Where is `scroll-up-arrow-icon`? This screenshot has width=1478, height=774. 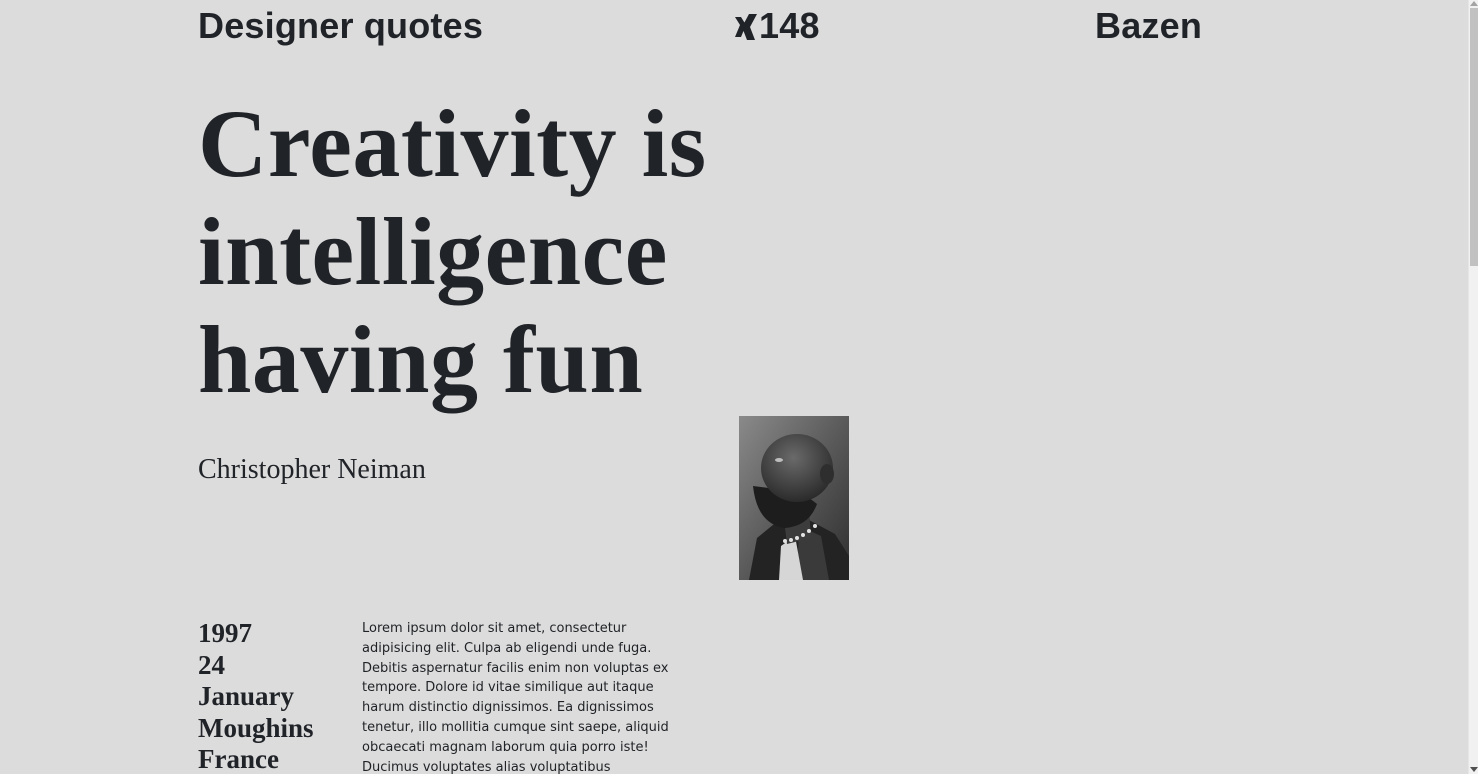 scroll-up-arrow-icon is located at coordinates (1474, 3).